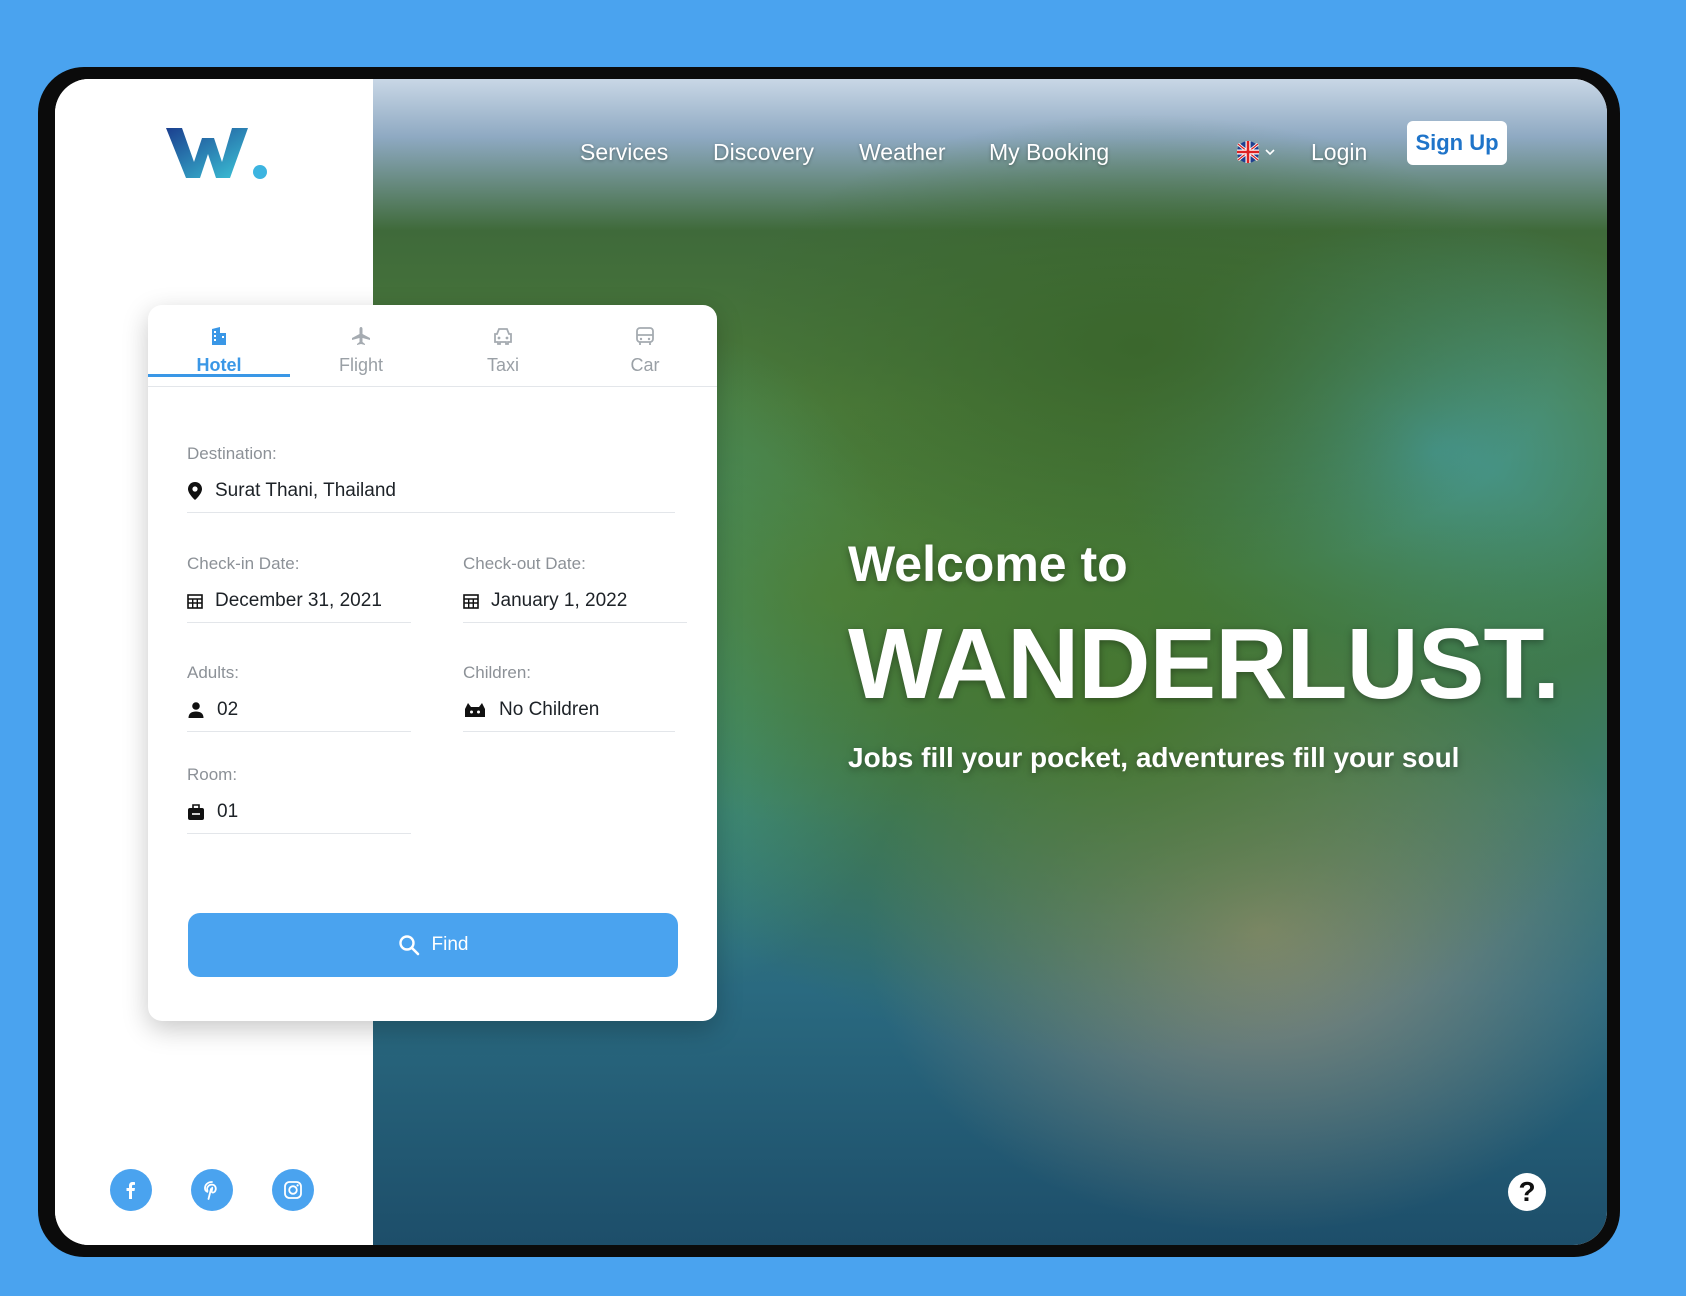 This screenshot has width=1686, height=1296. What do you see at coordinates (299, 588) in the screenshot?
I see `checkin-field: Check-in Date: December 31, 2021` at bounding box center [299, 588].